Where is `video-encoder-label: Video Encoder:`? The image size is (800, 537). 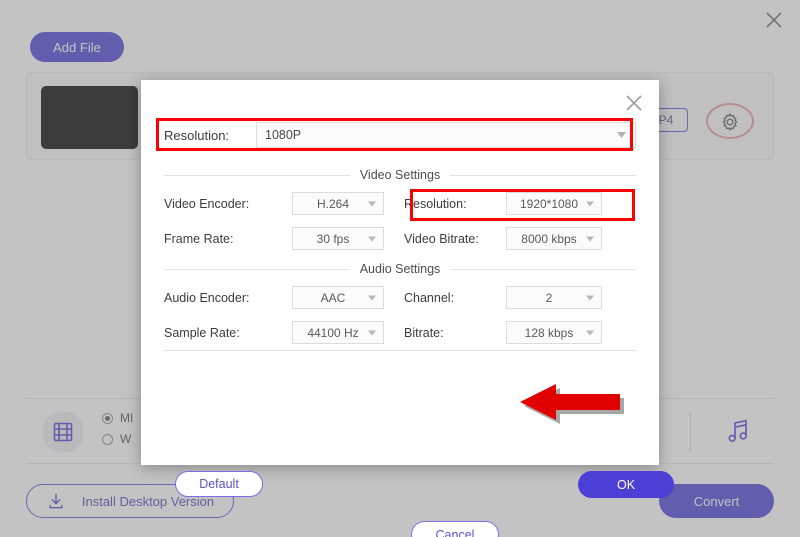
video-encoder-label: Video Encoder: is located at coordinates (207, 203).